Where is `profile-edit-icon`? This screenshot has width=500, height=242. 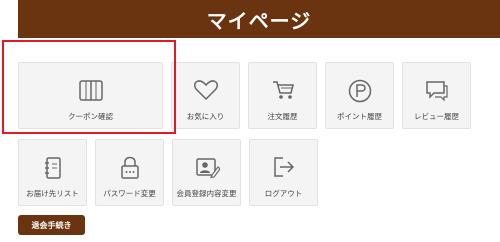 profile-edit-icon is located at coordinates (207, 170).